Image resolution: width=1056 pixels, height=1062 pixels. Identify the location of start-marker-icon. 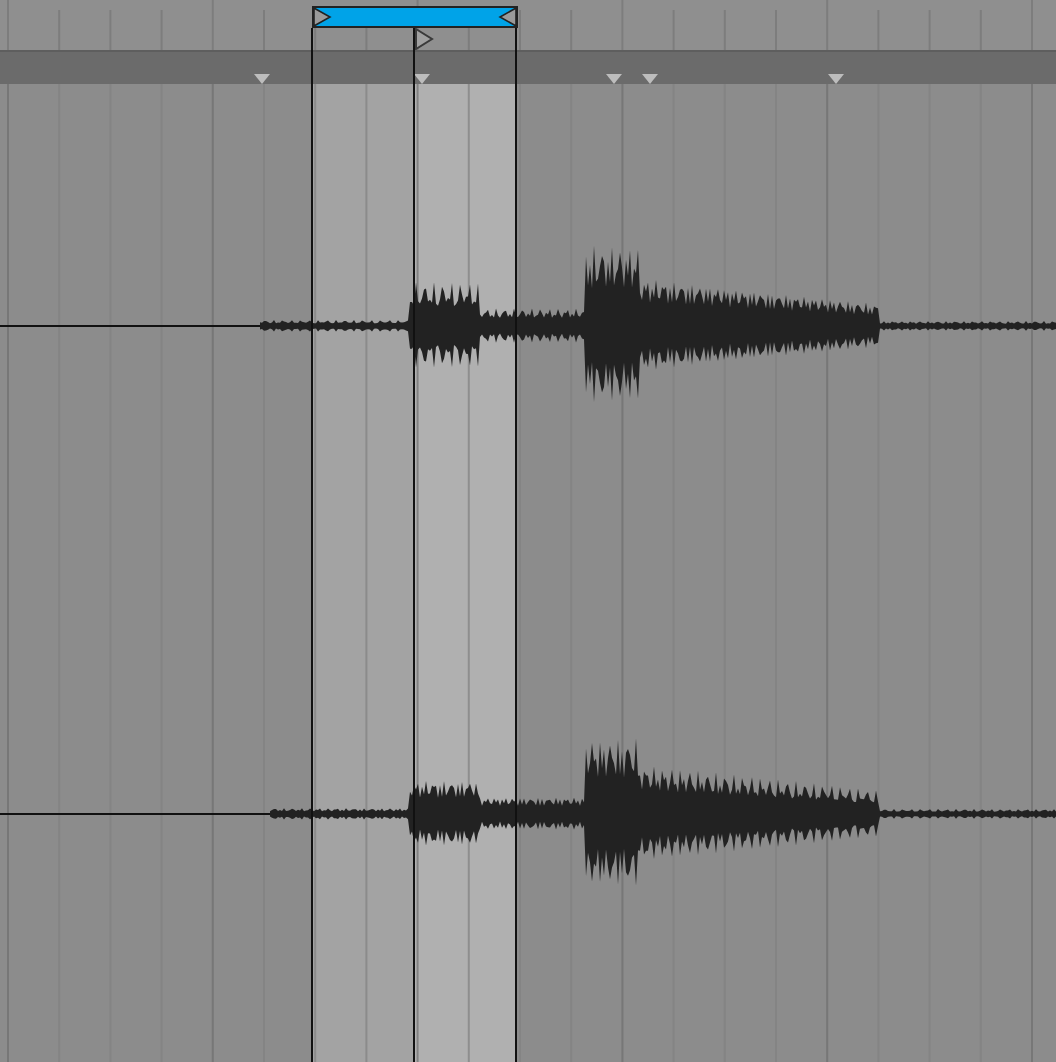
(424, 39).